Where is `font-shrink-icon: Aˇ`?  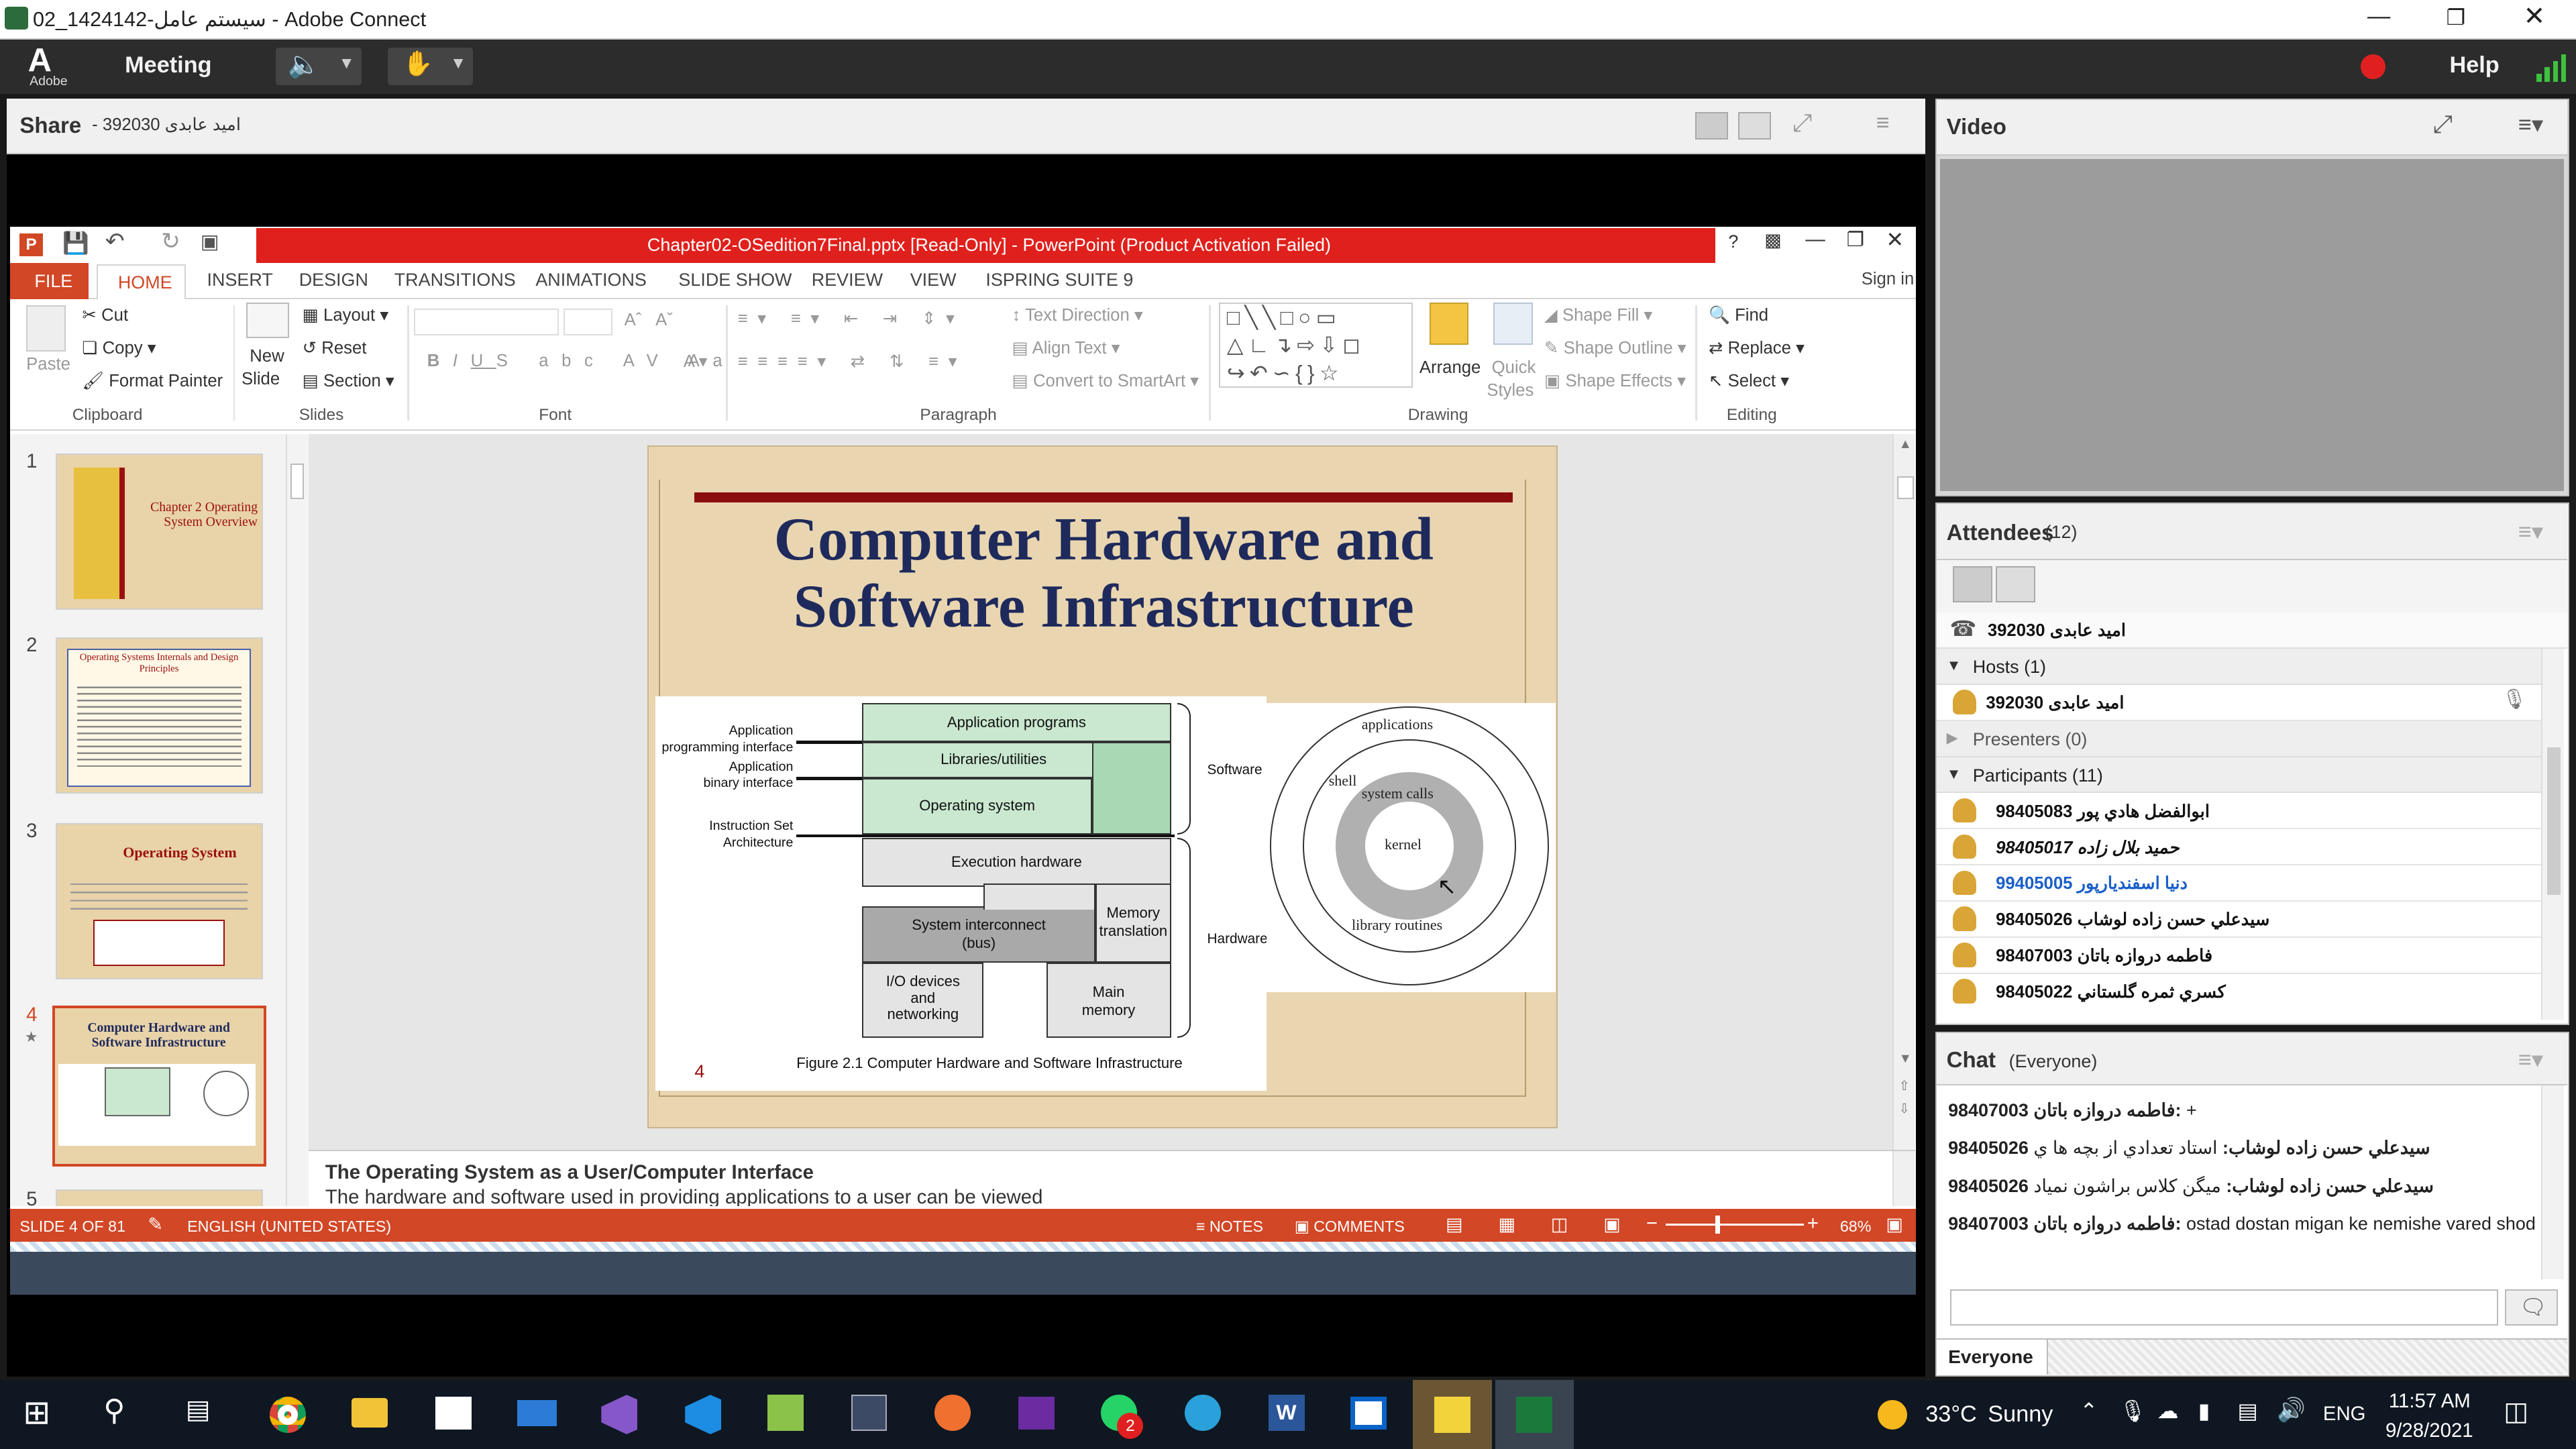
font-shrink-icon: Aˇ is located at coordinates (664, 320).